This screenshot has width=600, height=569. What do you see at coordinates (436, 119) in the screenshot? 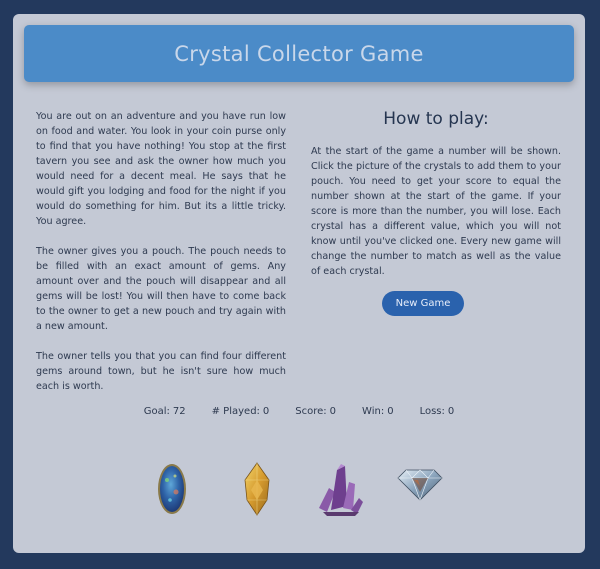
I see `how-to-play-title: How to play:` at bounding box center [436, 119].